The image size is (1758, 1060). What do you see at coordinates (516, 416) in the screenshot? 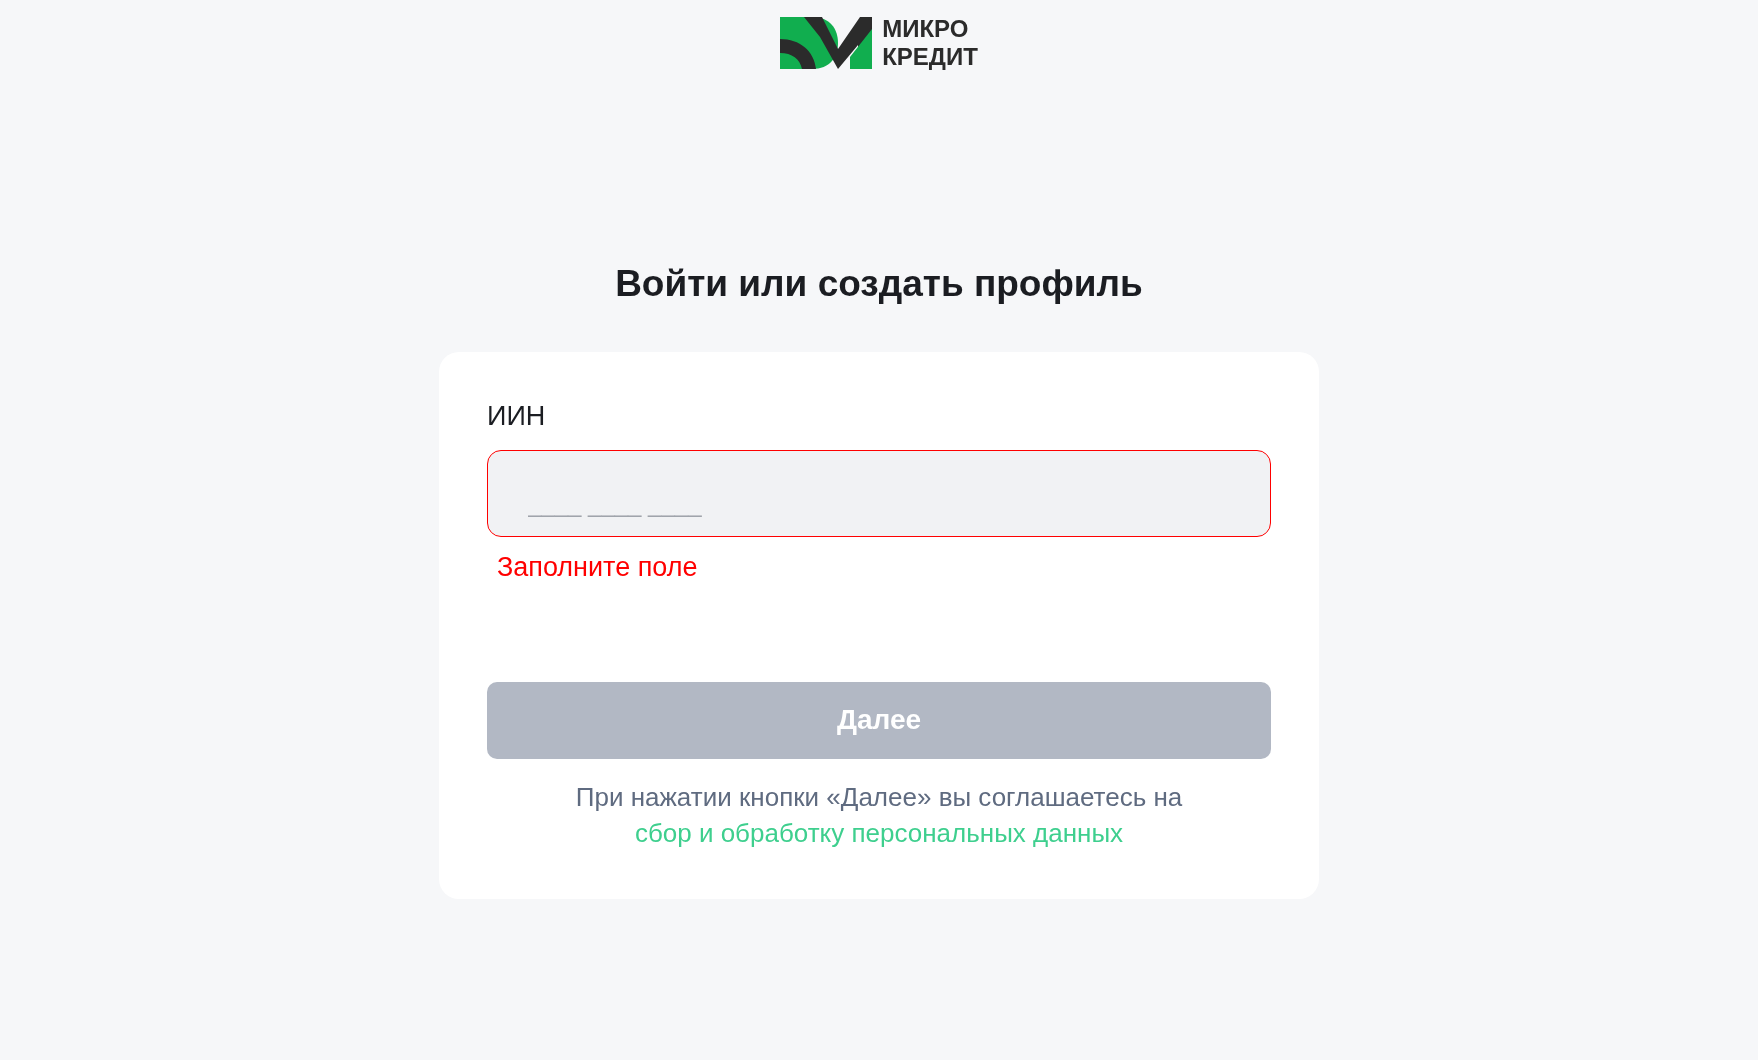
I see `field-label: ИИН` at bounding box center [516, 416].